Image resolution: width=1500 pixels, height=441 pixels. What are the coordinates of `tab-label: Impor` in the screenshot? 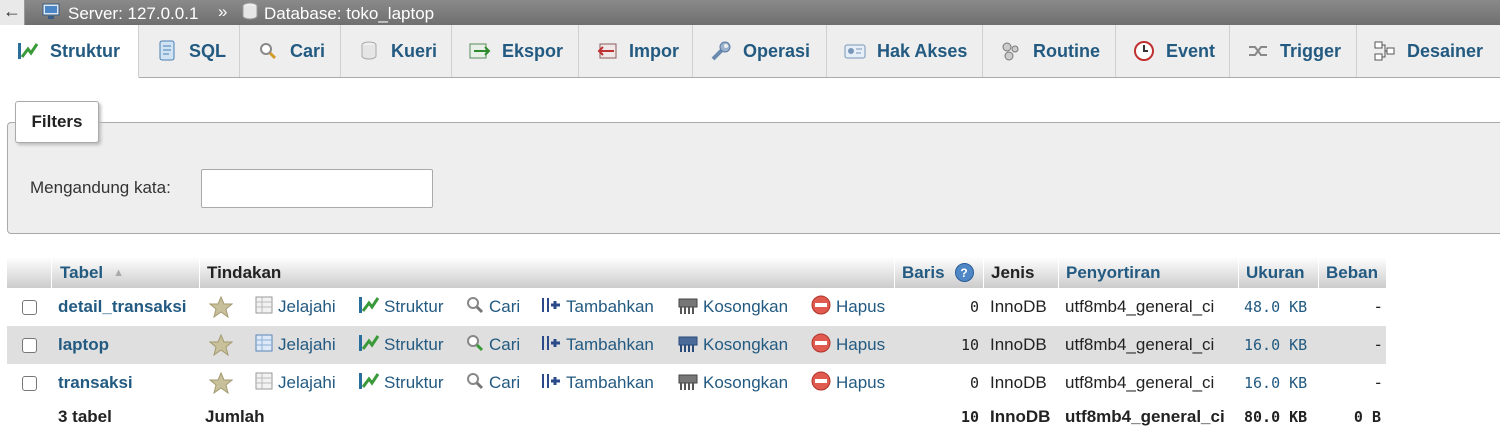 It's located at (654, 50).